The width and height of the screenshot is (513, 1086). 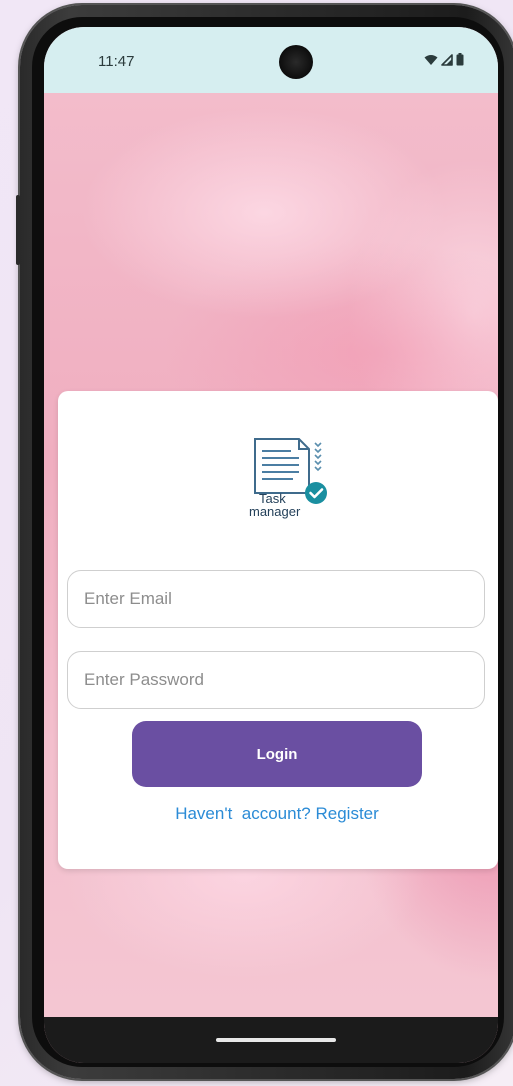 What do you see at coordinates (275, 511) in the screenshot?
I see `logo-text-manager: manager` at bounding box center [275, 511].